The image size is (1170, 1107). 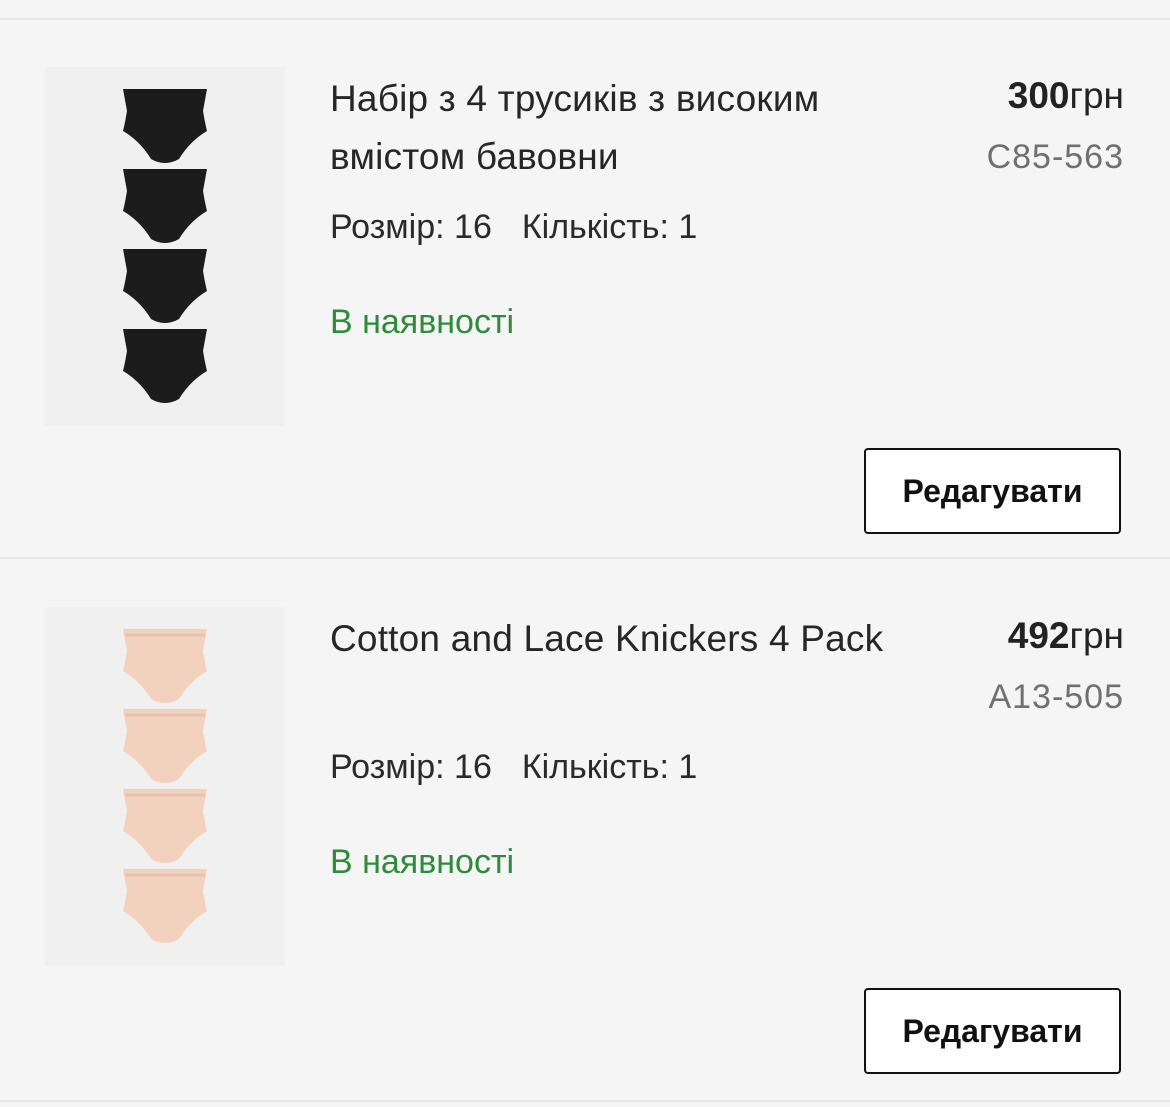 I want to click on price-amount: 300, so click(x=1038, y=95).